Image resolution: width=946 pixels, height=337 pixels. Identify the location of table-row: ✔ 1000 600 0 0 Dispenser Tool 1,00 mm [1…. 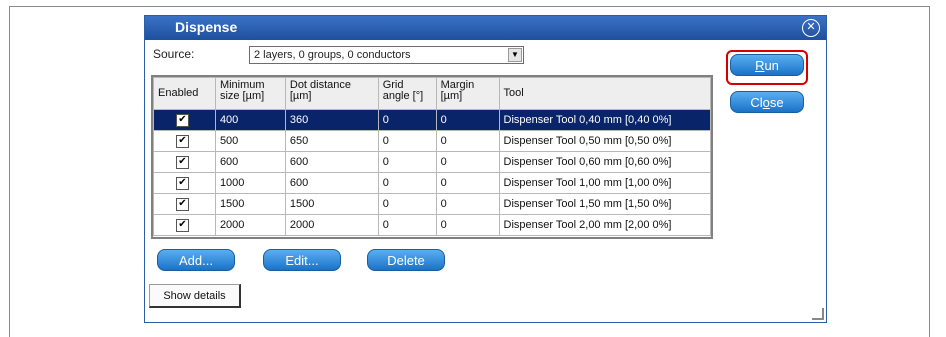
(432, 183).